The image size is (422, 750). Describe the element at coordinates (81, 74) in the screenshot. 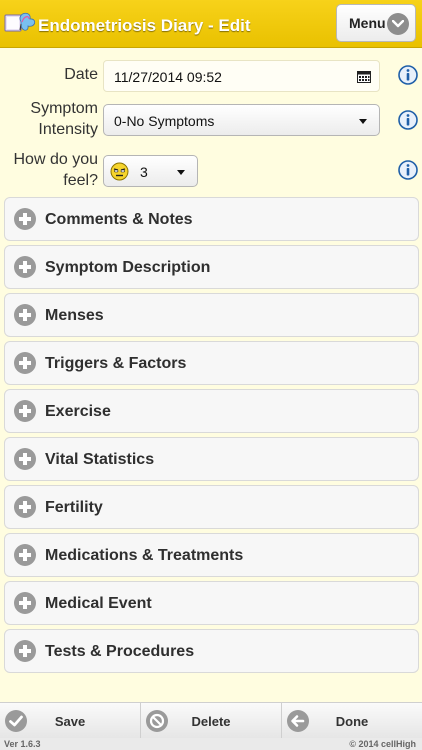

I see `date-label: Date` at that location.